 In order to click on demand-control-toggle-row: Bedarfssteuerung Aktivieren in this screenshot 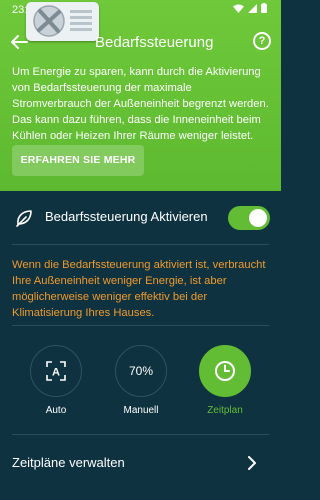, I will do `click(140, 218)`.